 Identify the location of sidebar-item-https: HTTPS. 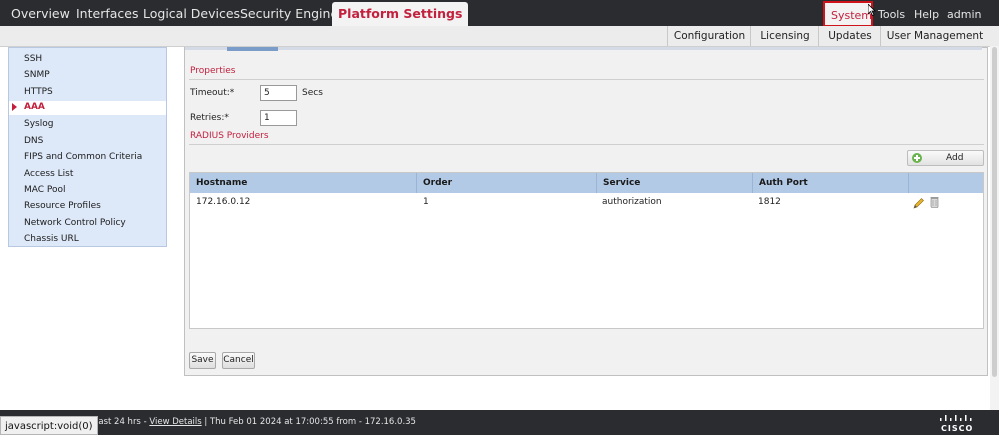
(38, 92).